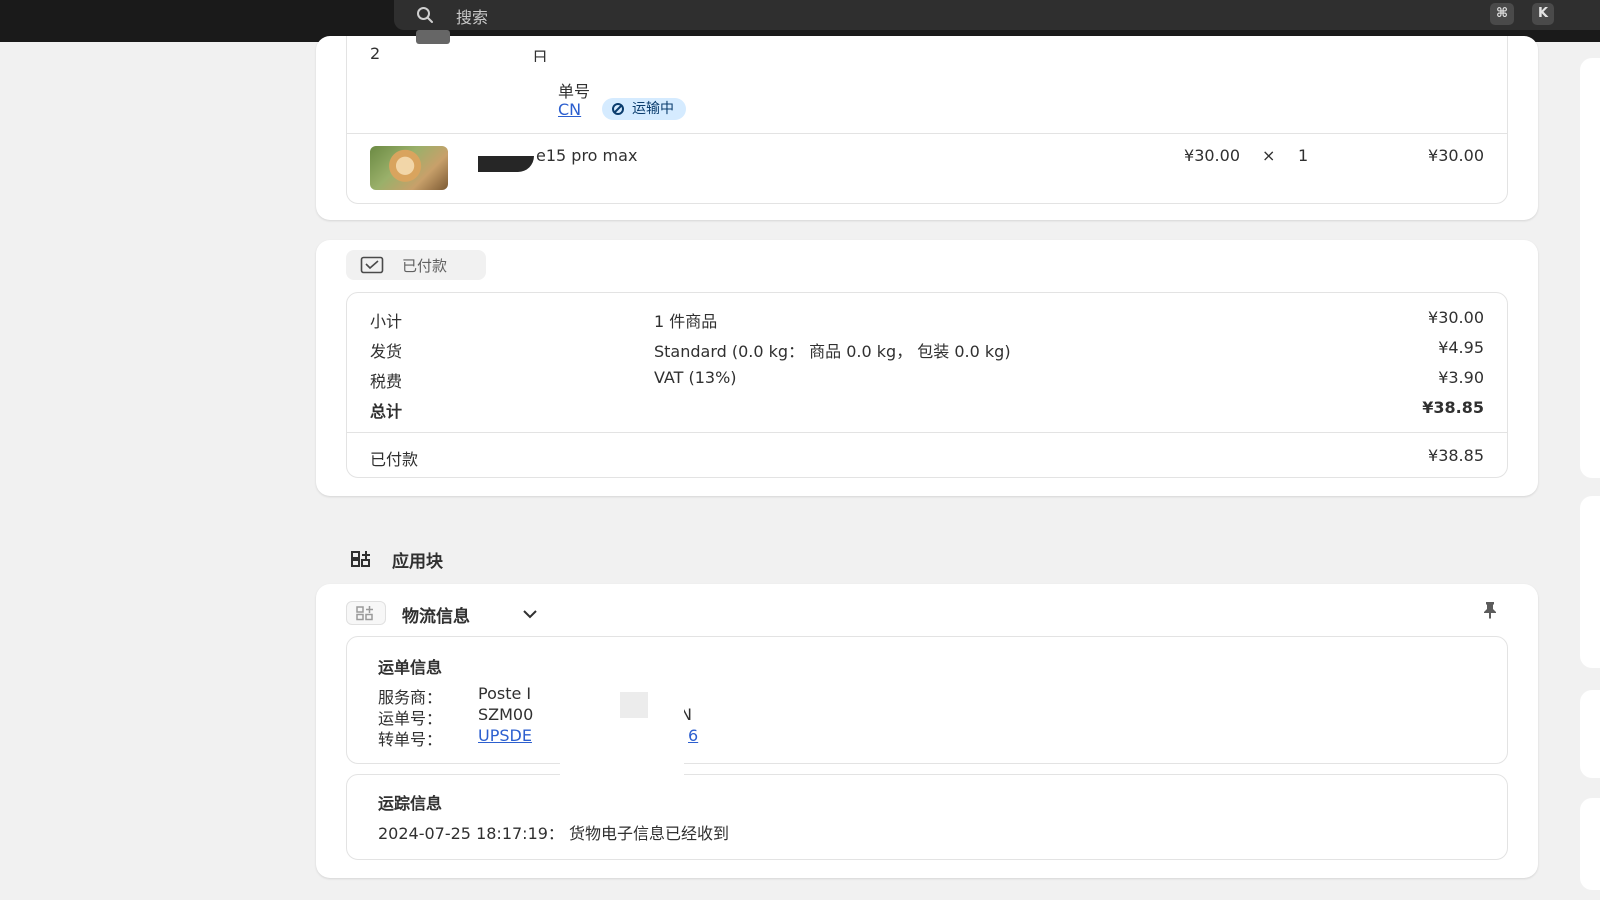  What do you see at coordinates (425, 266) in the screenshot?
I see `payment-status-label: 已付款` at bounding box center [425, 266].